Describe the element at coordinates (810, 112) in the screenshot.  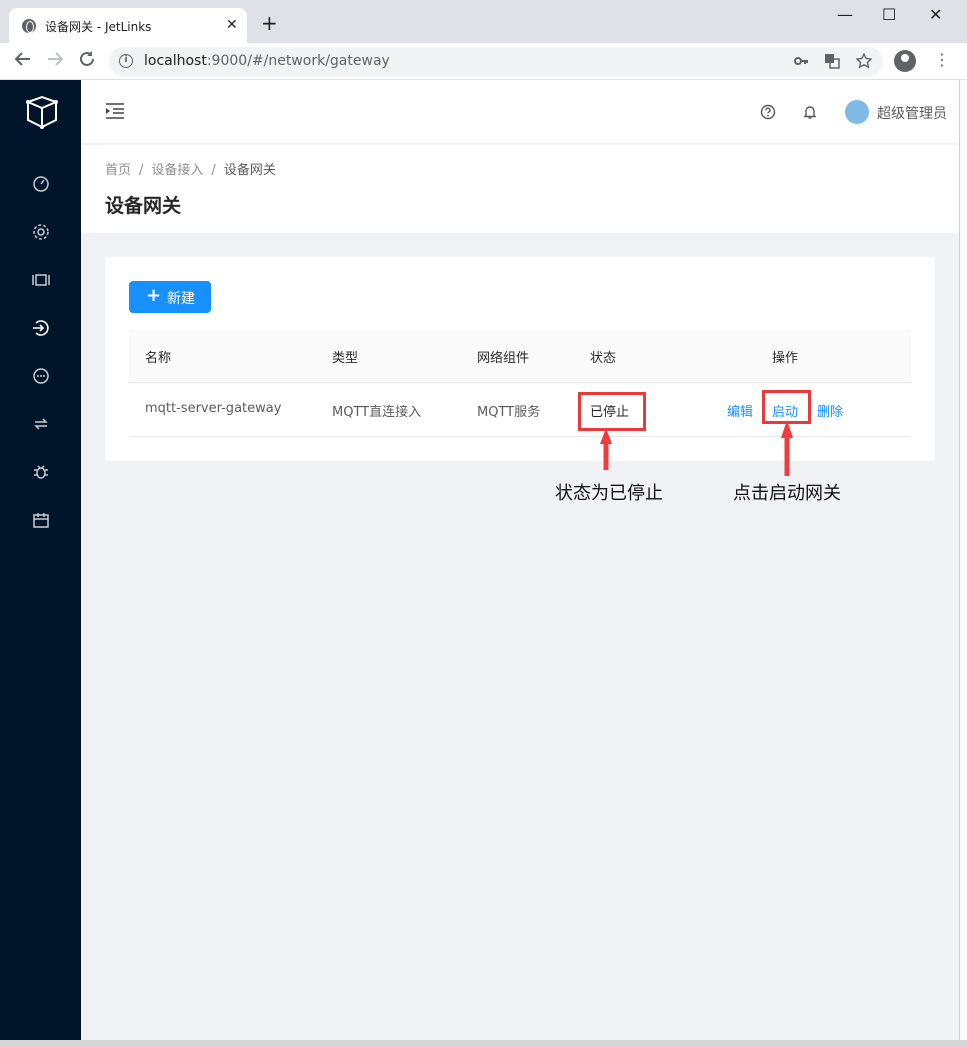
I see `bell-icon` at that location.